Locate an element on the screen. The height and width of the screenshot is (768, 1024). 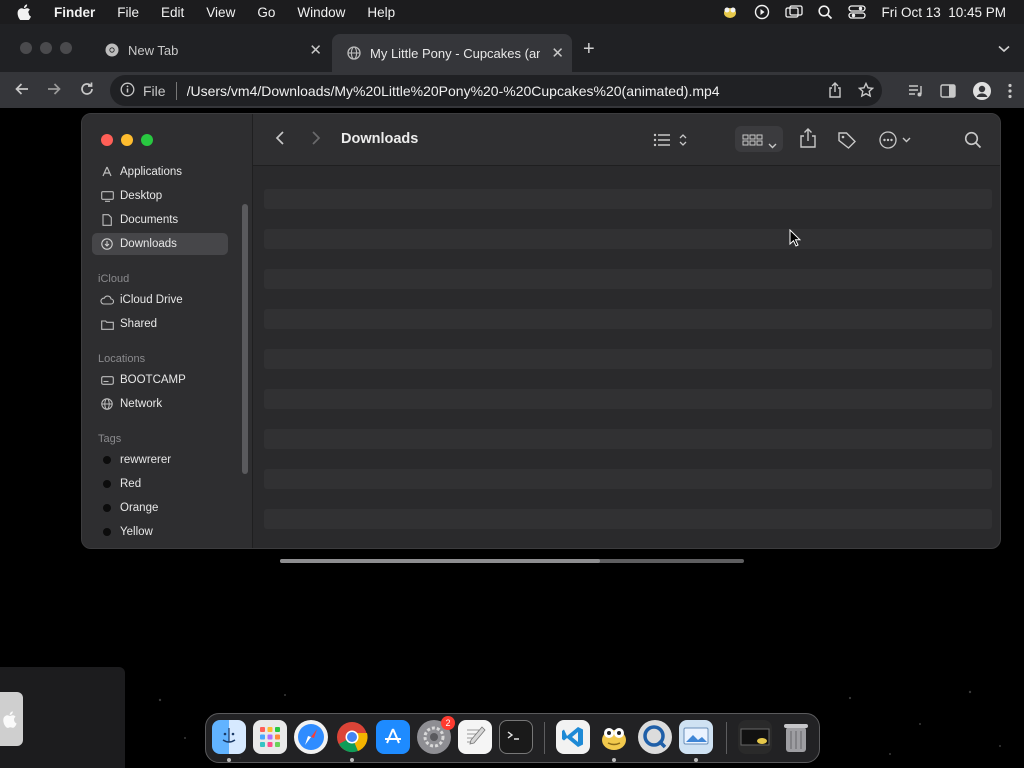
sidebar-item-network: Network is located at coordinates (160, 404).